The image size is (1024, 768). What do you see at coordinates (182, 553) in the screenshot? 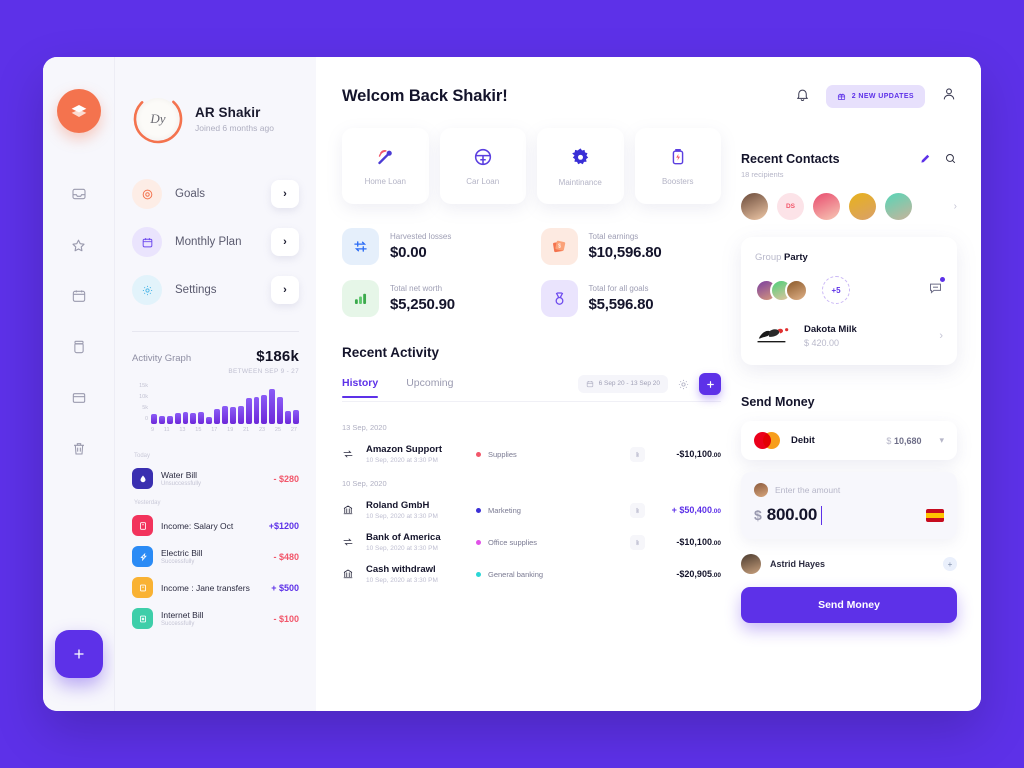
I see `transaction-name: Electric Bill` at bounding box center [182, 553].